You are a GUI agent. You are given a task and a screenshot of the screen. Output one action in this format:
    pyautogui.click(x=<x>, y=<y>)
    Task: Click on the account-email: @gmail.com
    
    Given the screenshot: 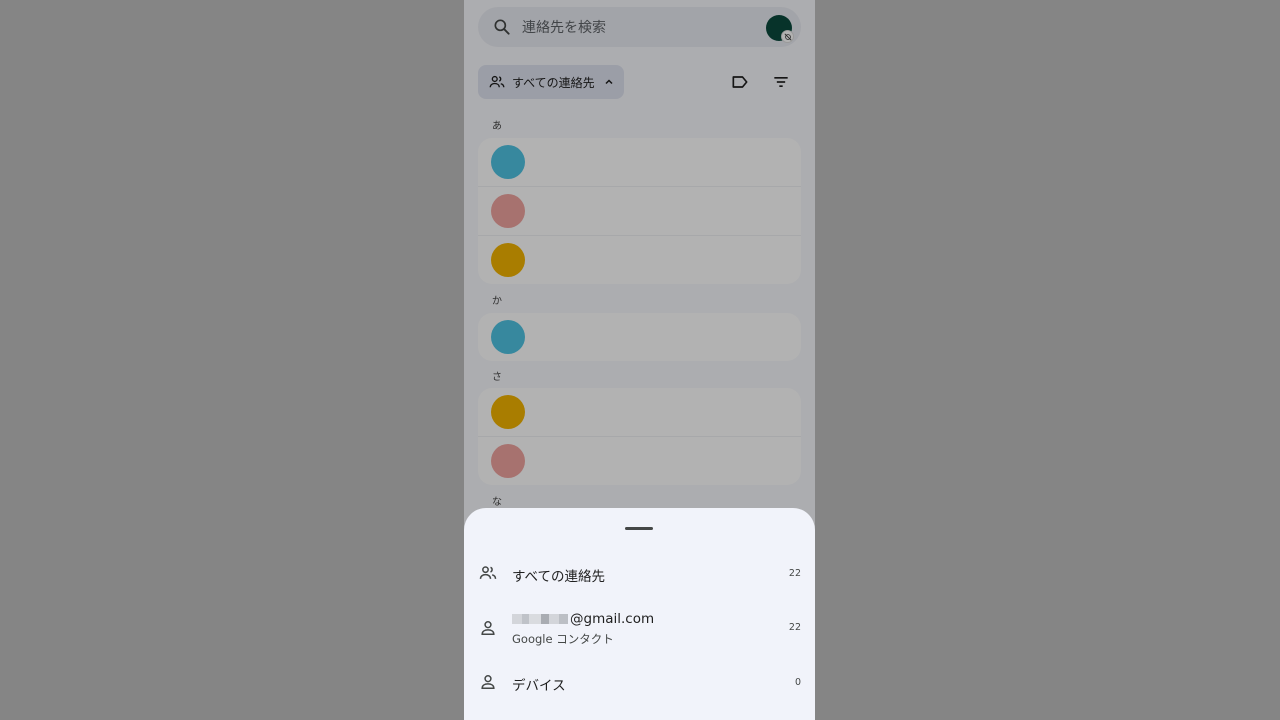 What is the action you would take?
    pyautogui.click(x=583, y=619)
    